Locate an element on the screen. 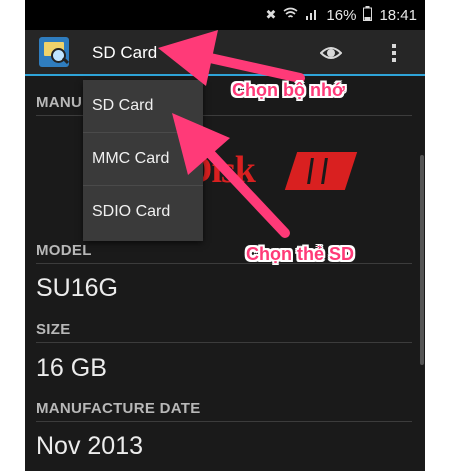 The height and width of the screenshot is (471, 450). card-type-dropdown: SD Card MMC Card SDIO Card is located at coordinates (143, 160).